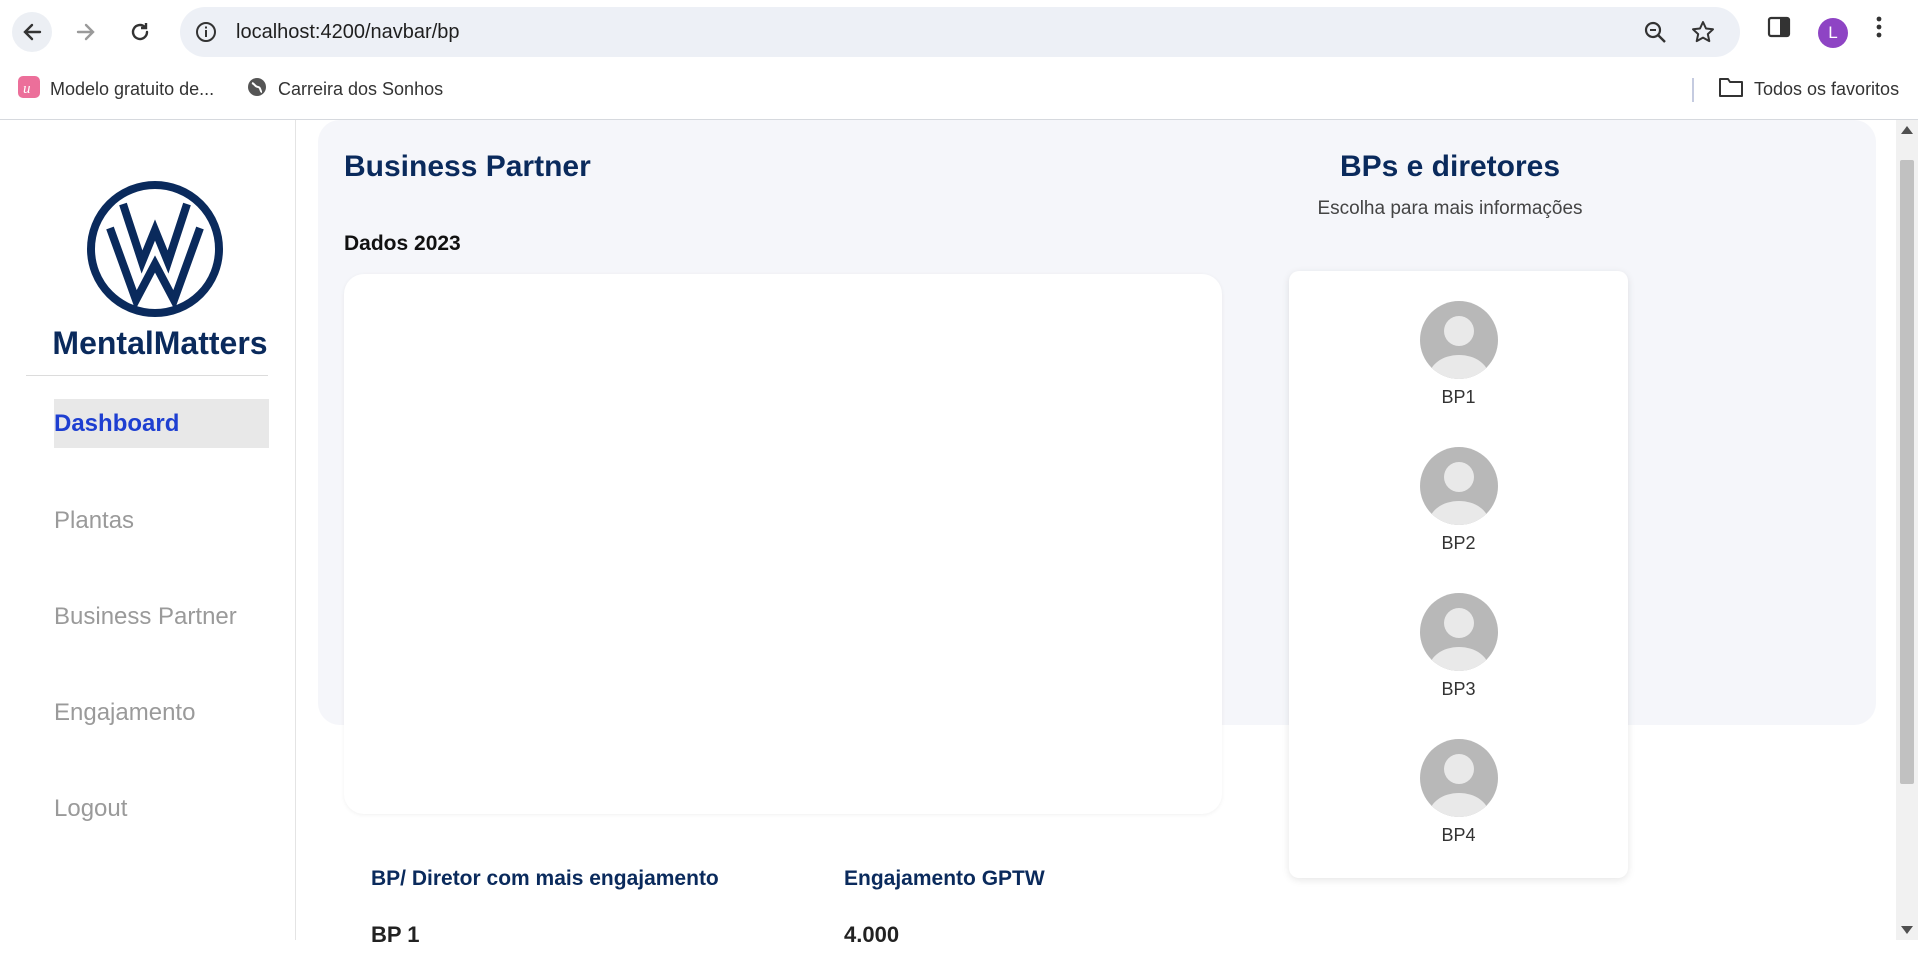 Image resolution: width=1918 pixels, height=964 pixels. Describe the element at coordinates (402, 243) in the screenshot. I see `data-year-label: Dados 2023` at that location.